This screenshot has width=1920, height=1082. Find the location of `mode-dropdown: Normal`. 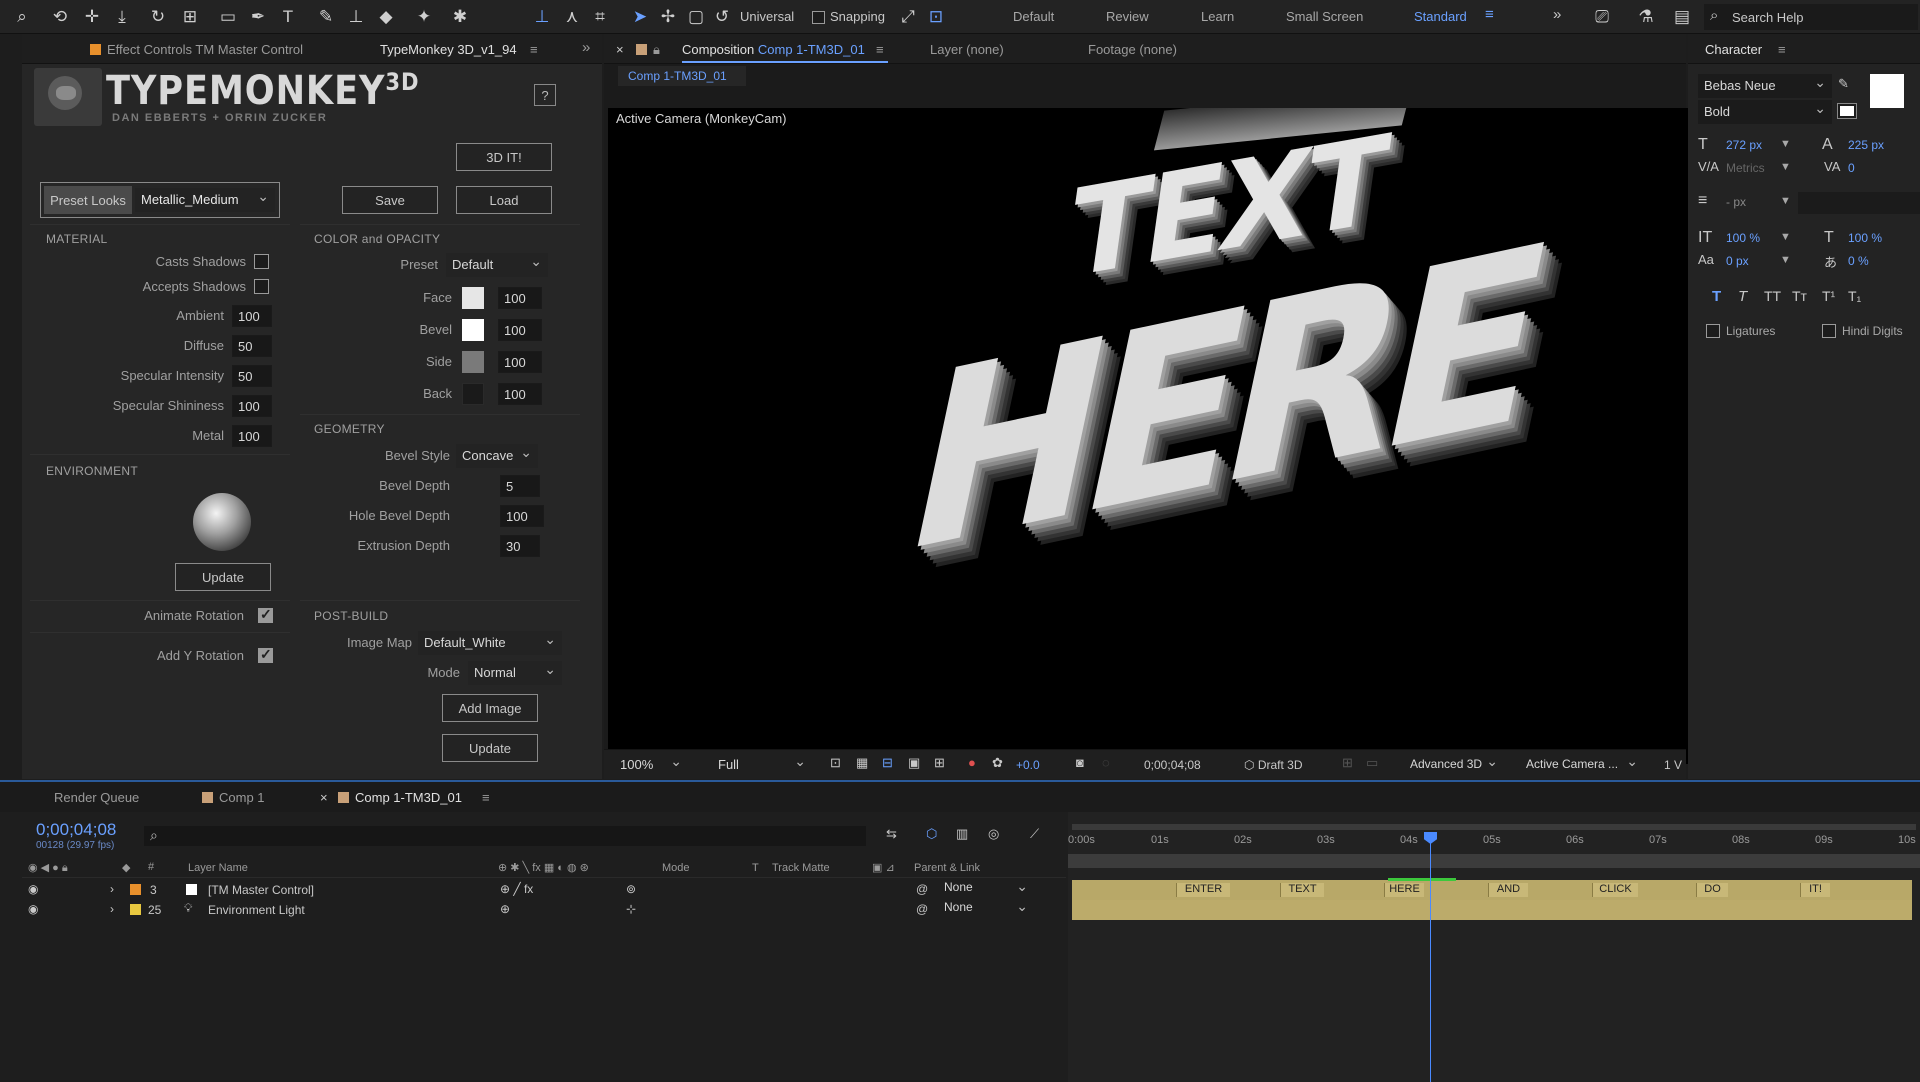

mode-dropdown: Normal is located at coordinates (515, 673).